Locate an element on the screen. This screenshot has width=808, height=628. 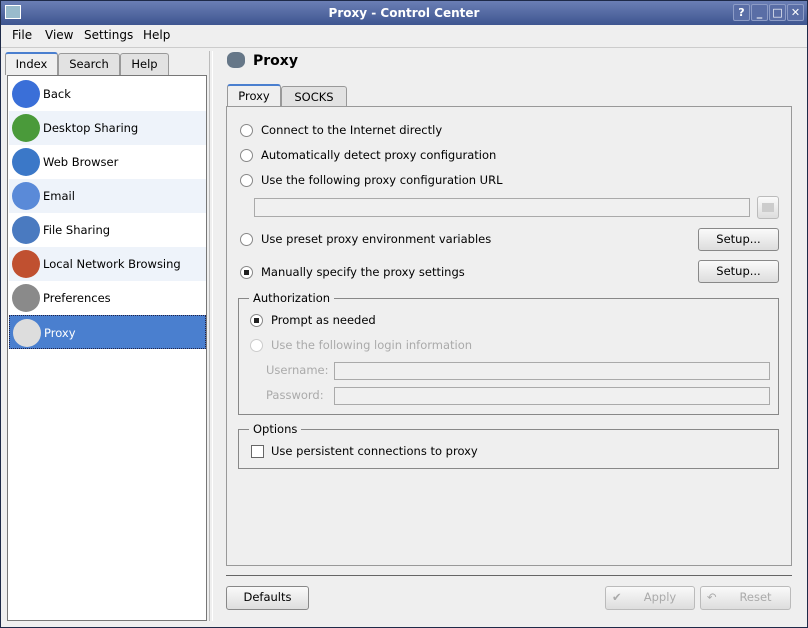
sidebar-item-local-network-browsing: Local Network Browsing is located at coordinates (107, 264).